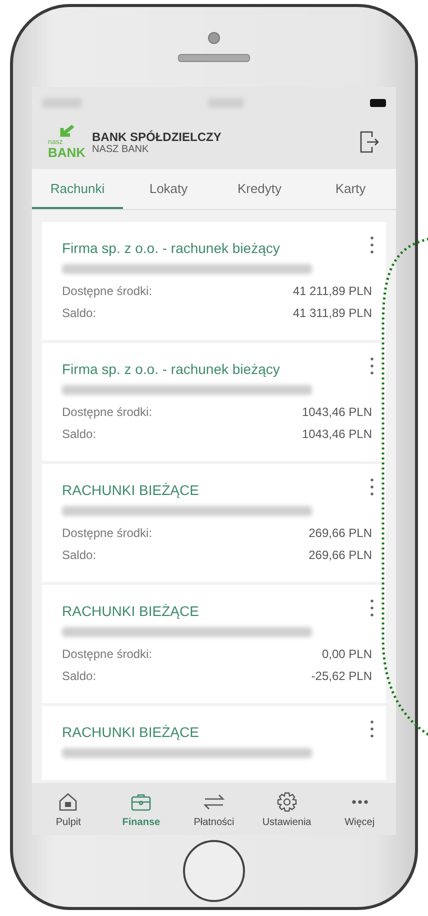  What do you see at coordinates (214, 402) in the screenshot?
I see `account-card: Firma sp. z o.o. - rachunek bieżący Dostępne środki: 1043,46 PLN Saldo: 1043,46 PLN` at bounding box center [214, 402].